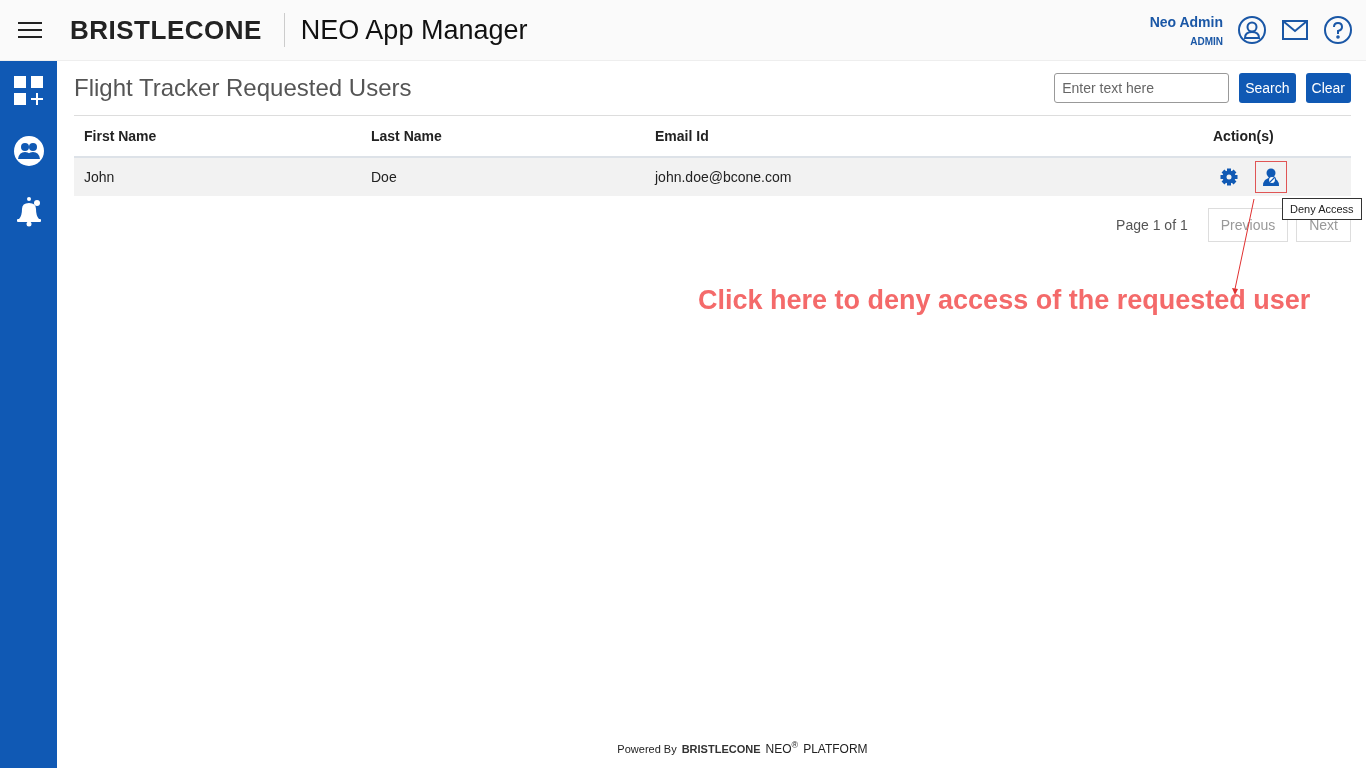  What do you see at coordinates (503, 176) in the screenshot?
I see `table-cell: Doe` at bounding box center [503, 176].